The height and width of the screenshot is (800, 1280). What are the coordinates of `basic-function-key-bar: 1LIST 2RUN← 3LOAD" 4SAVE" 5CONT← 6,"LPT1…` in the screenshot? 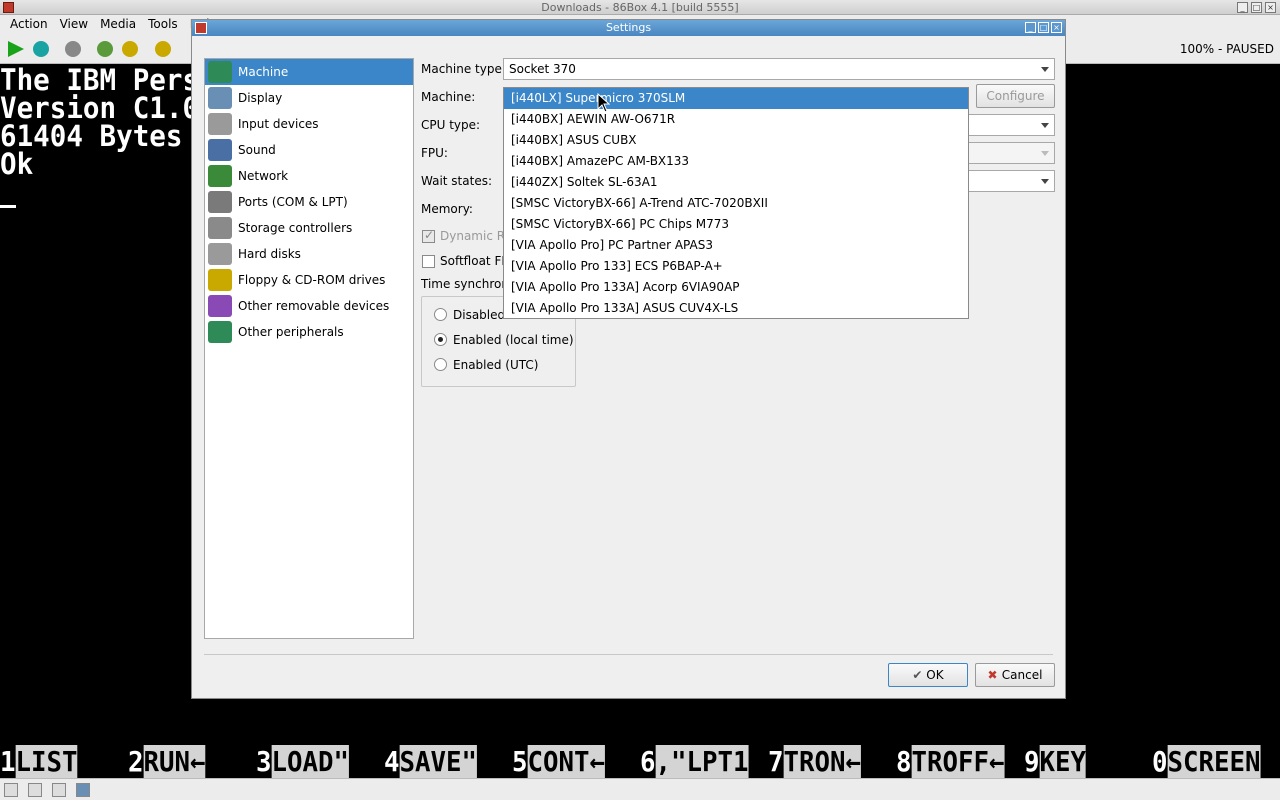 It's located at (640, 761).